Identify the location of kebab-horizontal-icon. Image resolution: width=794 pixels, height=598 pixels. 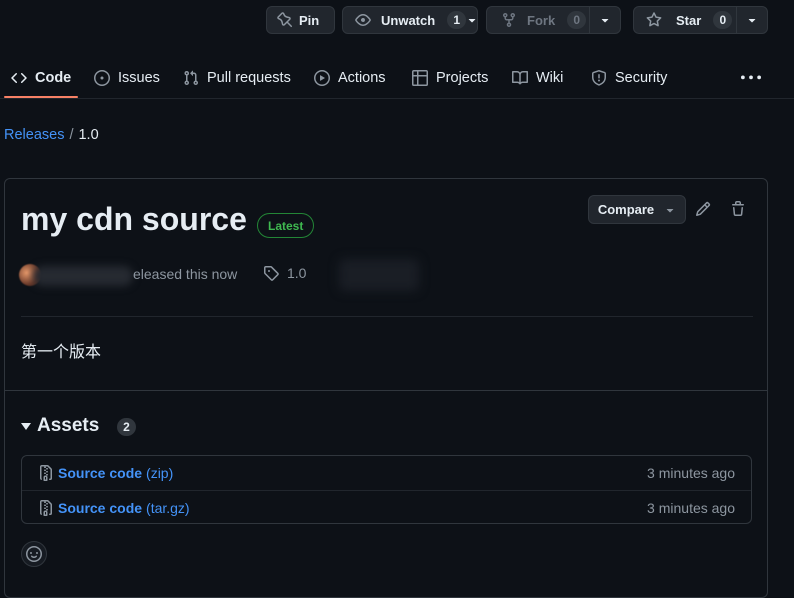
(751, 77).